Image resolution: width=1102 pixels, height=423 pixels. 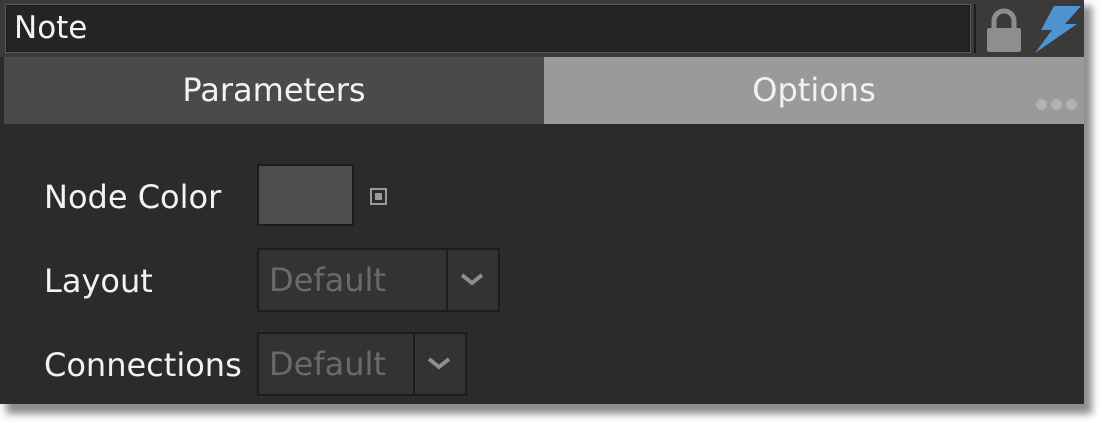 I want to click on tab-parameters: Parameters, so click(x=274, y=90).